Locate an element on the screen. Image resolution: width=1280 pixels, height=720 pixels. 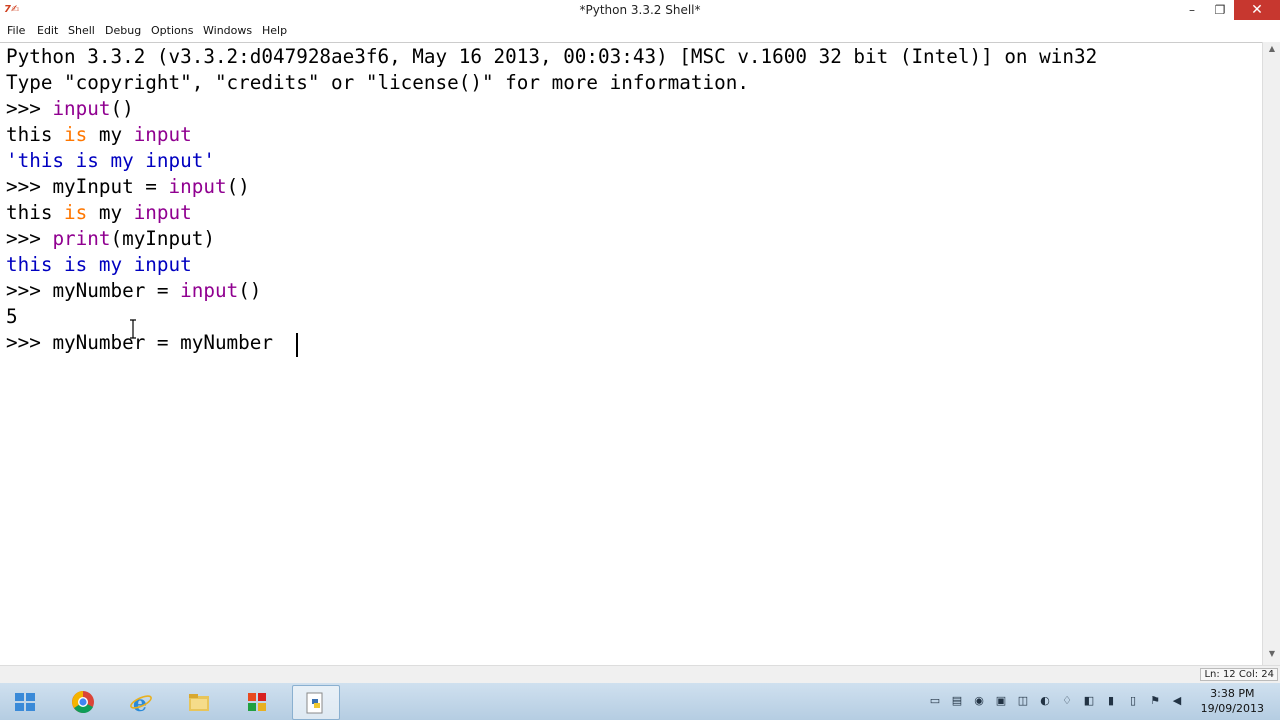
shell-line: >>> input() is located at coordinates (70, 109).